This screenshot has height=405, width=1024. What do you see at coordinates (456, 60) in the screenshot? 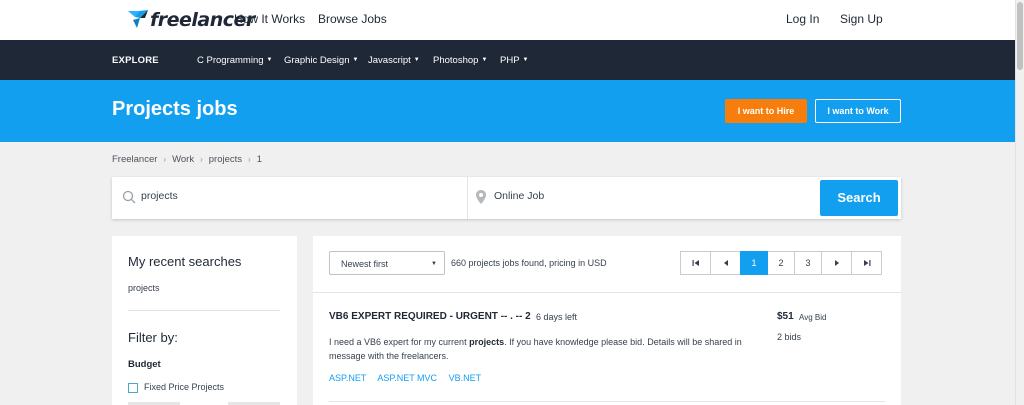
I see `category-label: Photoshop` at bounding box center [456, 60].